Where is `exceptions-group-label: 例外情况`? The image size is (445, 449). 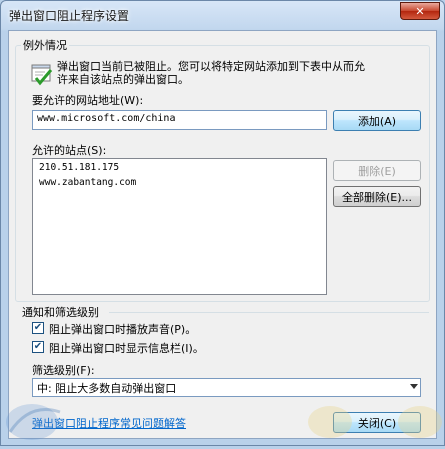
exceptions-group-label: 例外情况 is located at coordinates (45, 45).